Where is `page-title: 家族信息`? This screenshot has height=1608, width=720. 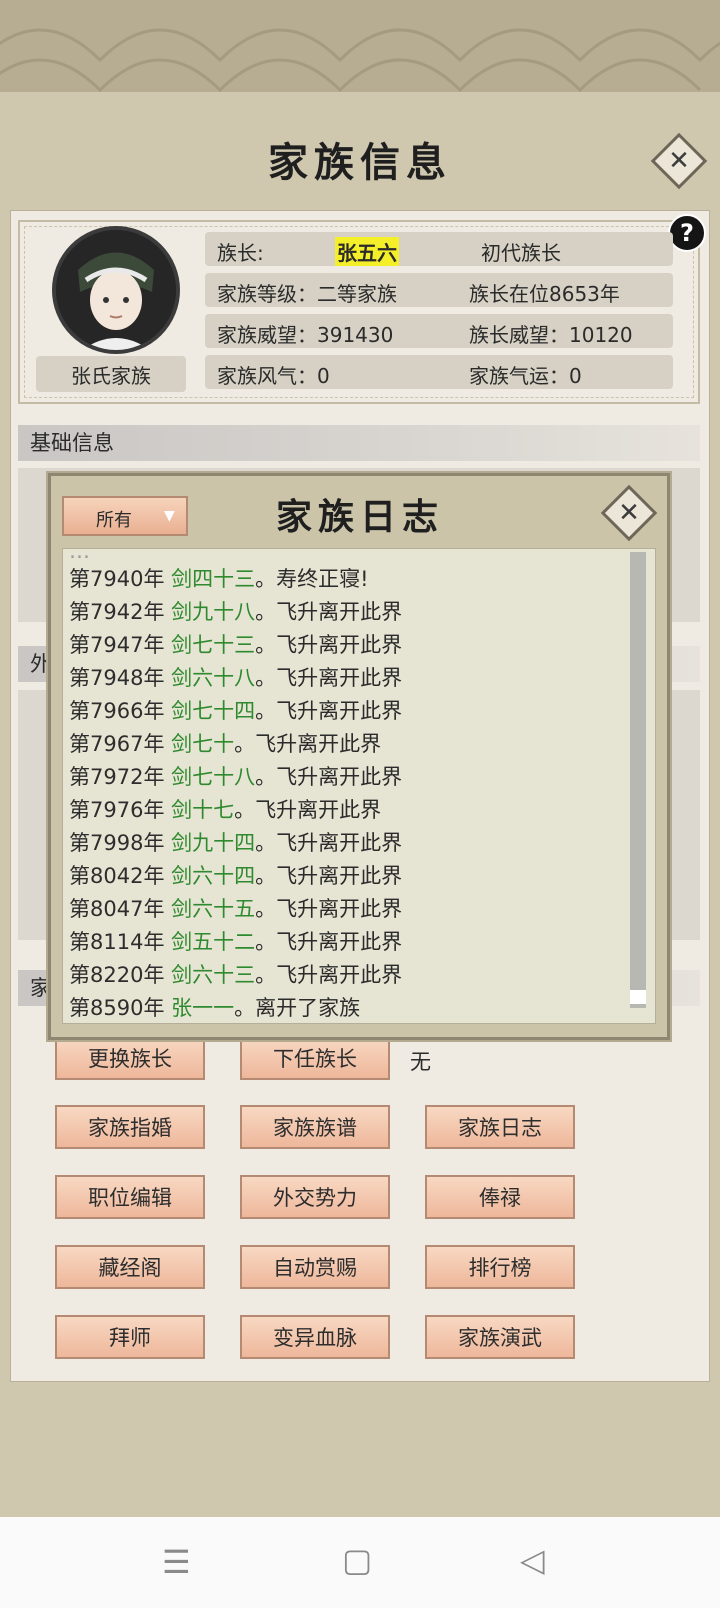
page-title: 家族信息 is located at coordinates (360, 162).